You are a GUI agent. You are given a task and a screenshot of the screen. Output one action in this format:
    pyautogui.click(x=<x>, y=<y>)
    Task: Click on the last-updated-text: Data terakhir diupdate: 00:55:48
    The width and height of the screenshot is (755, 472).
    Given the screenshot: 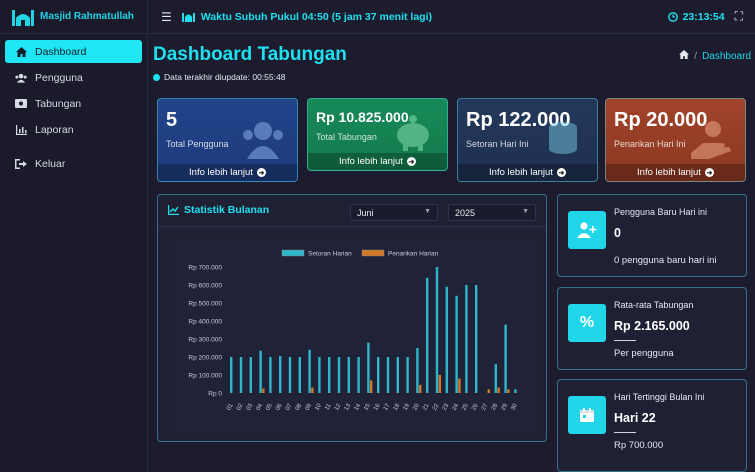 What is the action you would take?
    pyautogui.click(x=225, y=77)
    